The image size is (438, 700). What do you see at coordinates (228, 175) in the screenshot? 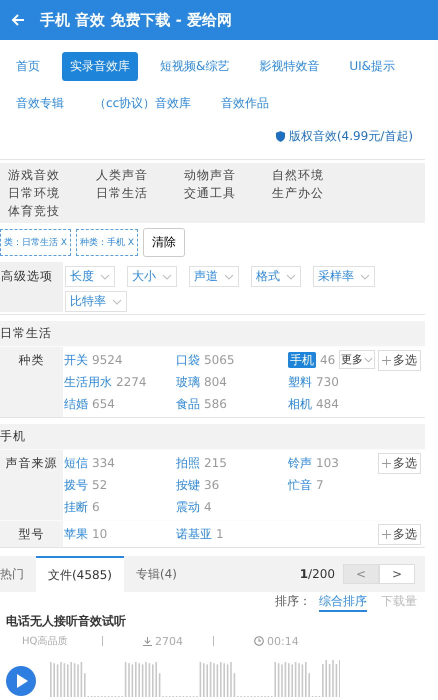
I see `category-link: 动物声音` at bounding box center [228, 175].